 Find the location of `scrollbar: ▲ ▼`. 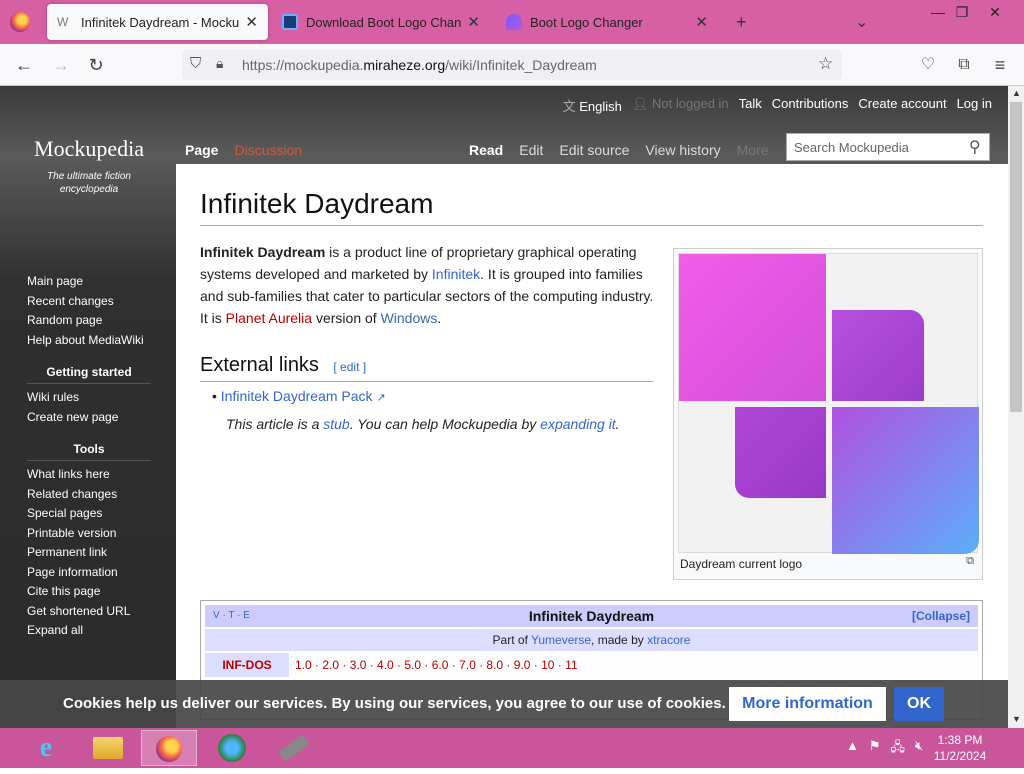

scrollbar: ▲ ▼ is located at coordinates (1016, 407).